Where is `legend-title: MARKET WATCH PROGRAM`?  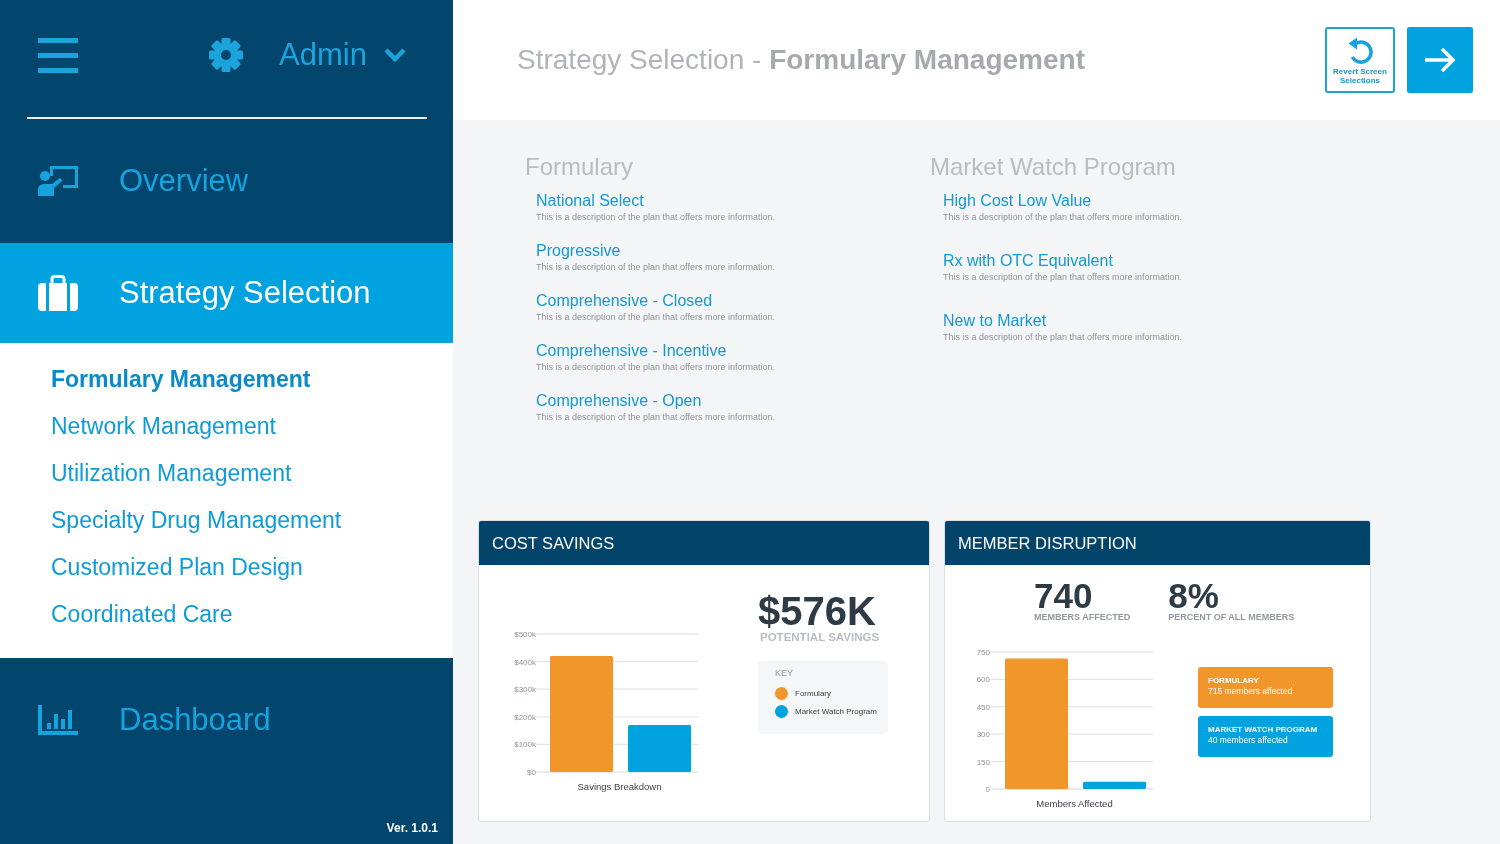 legend-title: MARKET WATCH PROGRAM is located at coordinates (1263, 730).